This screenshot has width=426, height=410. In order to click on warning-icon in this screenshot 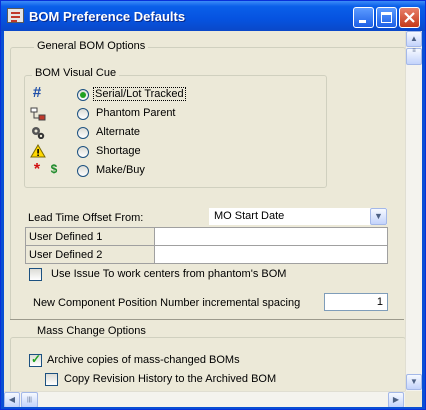, I will do `click(38, 151)`.